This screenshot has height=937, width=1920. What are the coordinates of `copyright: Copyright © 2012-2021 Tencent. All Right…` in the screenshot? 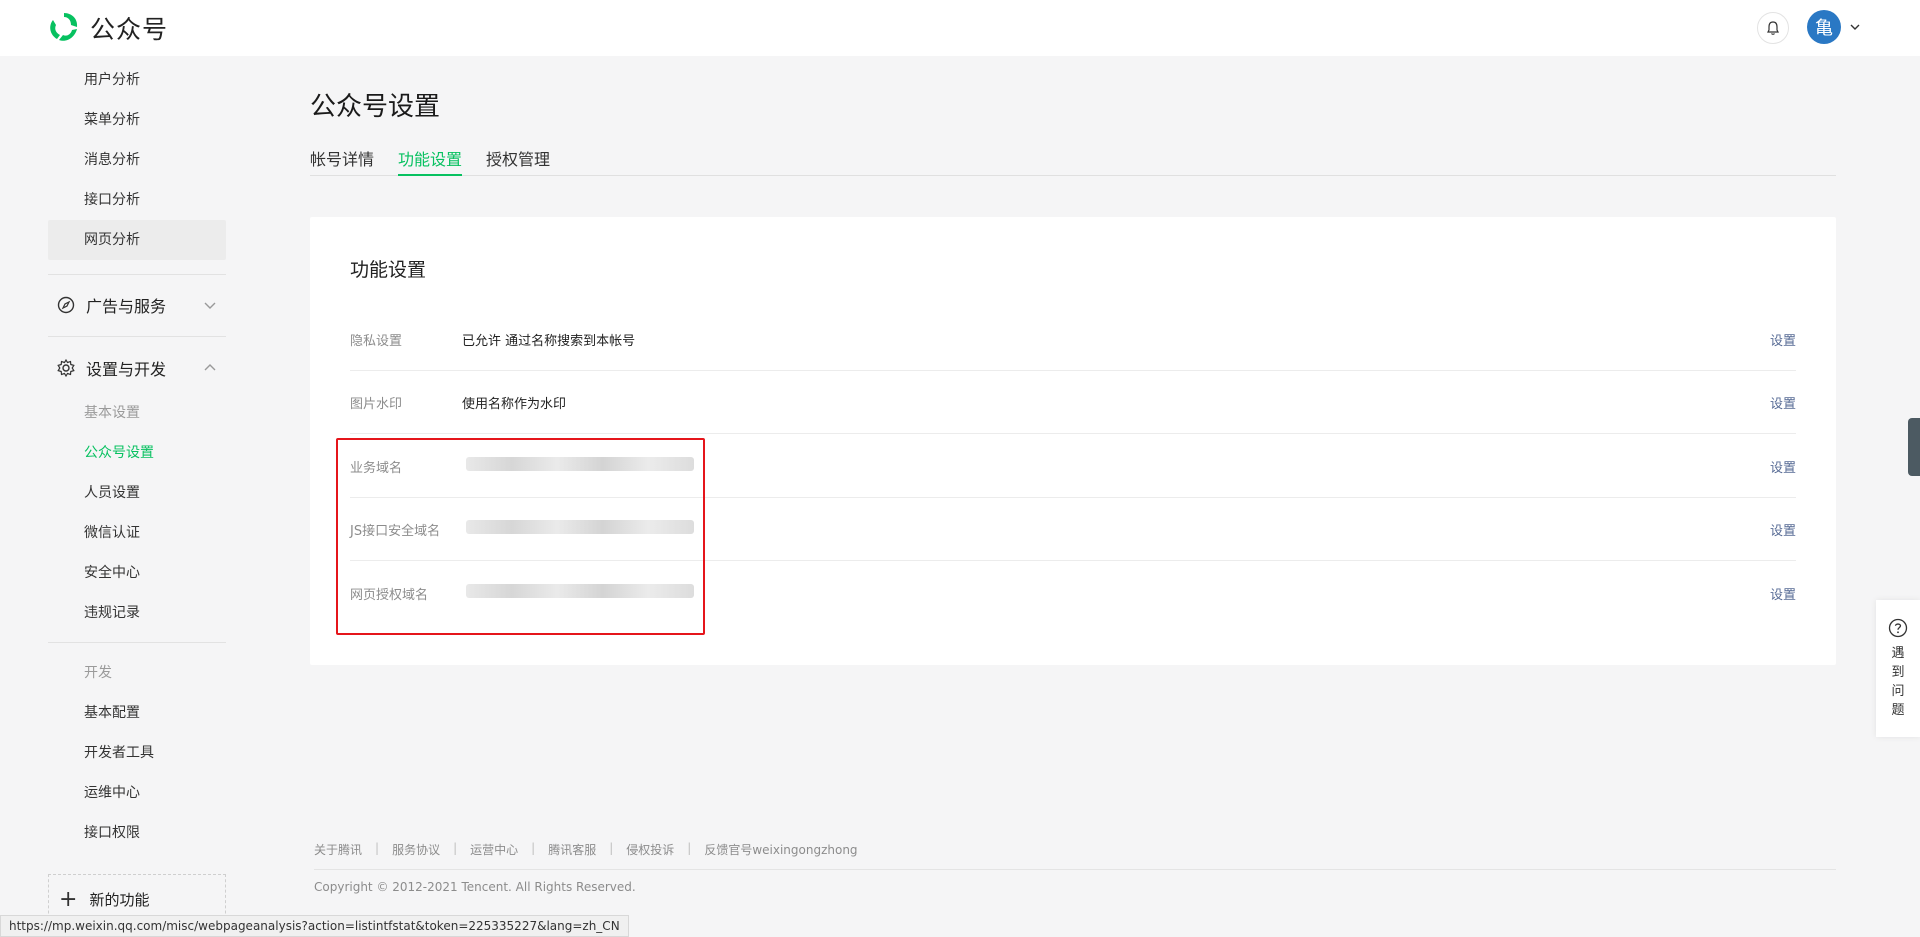 It's located at (475, 887).